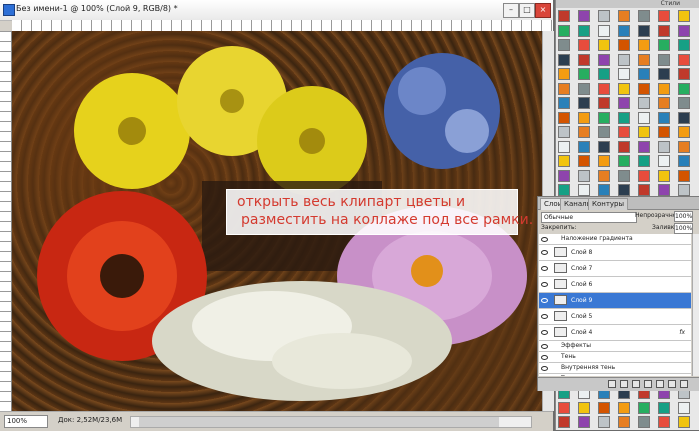 This screenshot has width=699, height=431. I want to click on blend-mode-select: Обычные, so click(589, 217).